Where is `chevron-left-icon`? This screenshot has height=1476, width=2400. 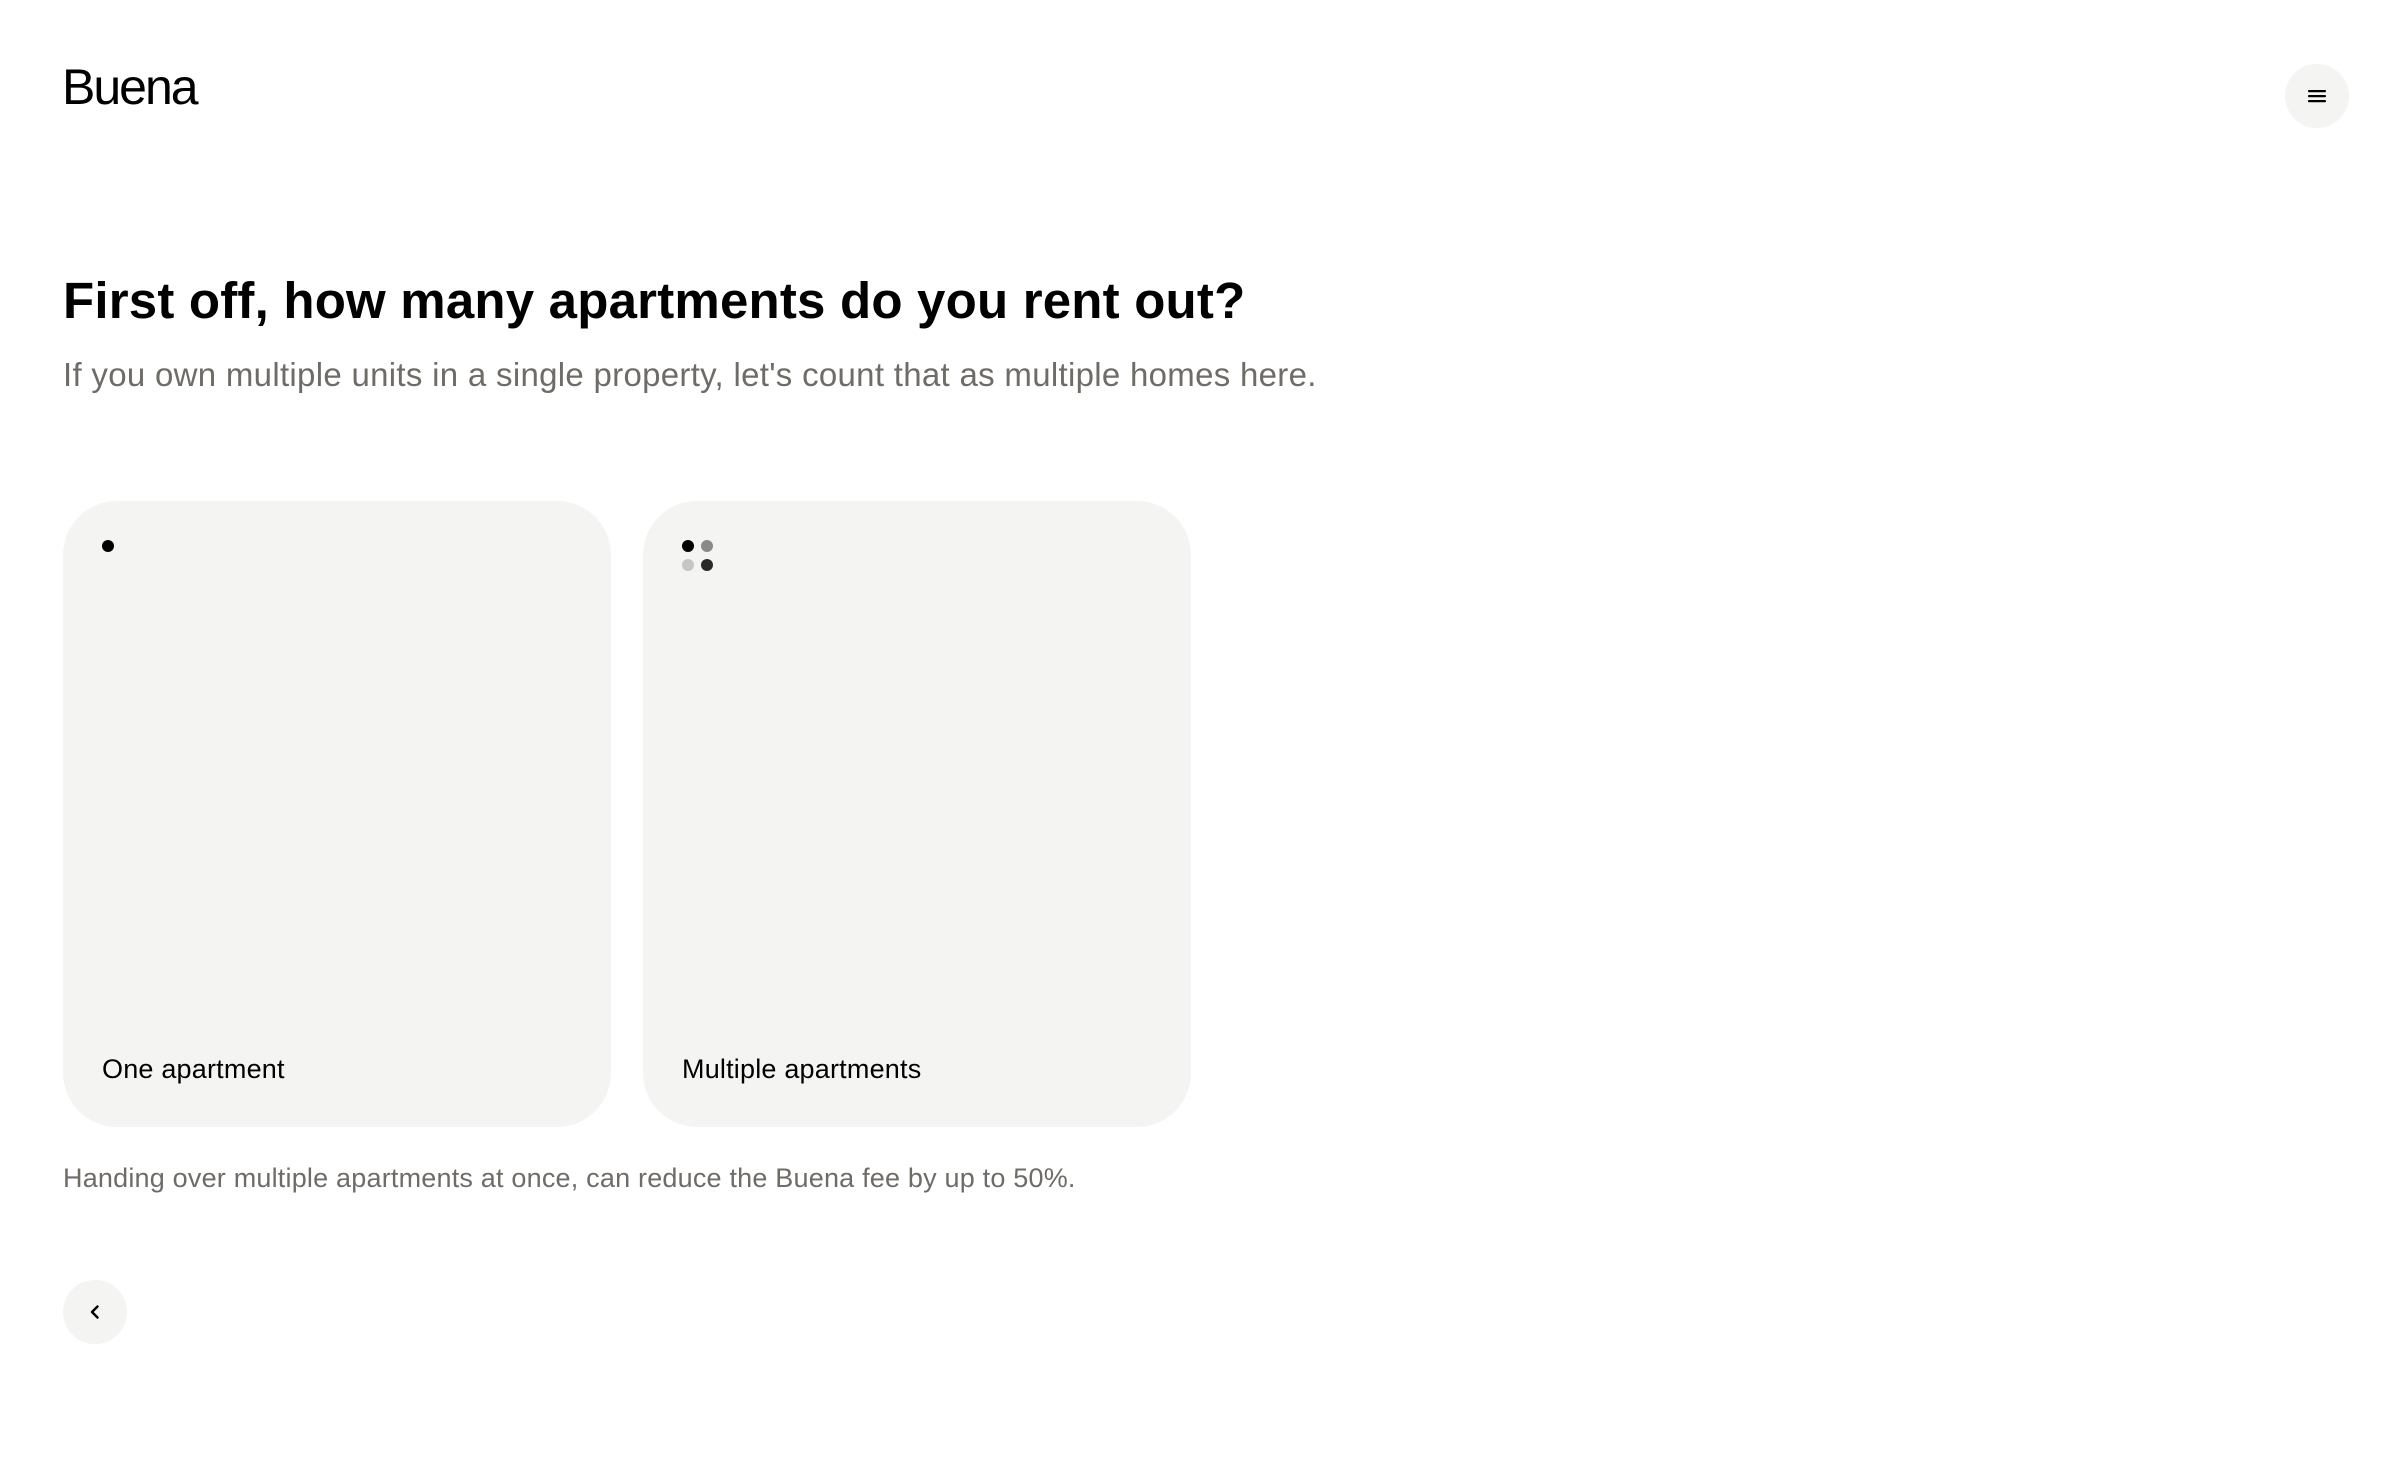 chevron-left-icon is located at coordinates (95, 1312).